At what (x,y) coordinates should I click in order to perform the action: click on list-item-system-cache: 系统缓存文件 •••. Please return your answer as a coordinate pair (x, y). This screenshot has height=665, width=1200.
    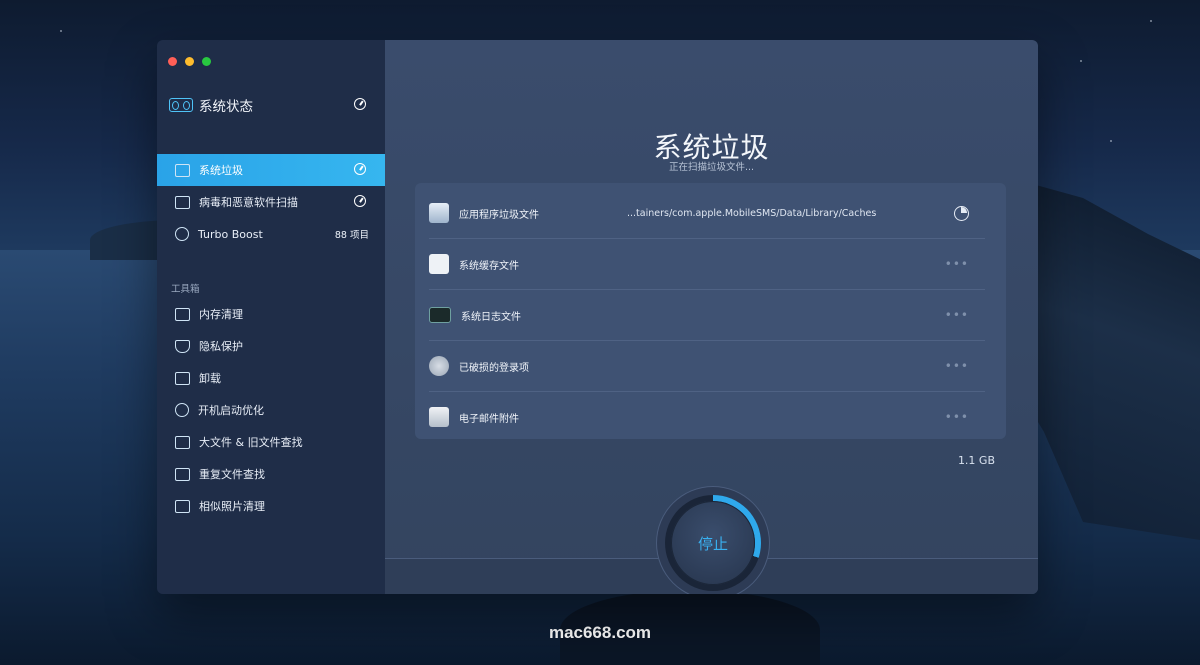
    Looking at the image, I should click on (707, 264).